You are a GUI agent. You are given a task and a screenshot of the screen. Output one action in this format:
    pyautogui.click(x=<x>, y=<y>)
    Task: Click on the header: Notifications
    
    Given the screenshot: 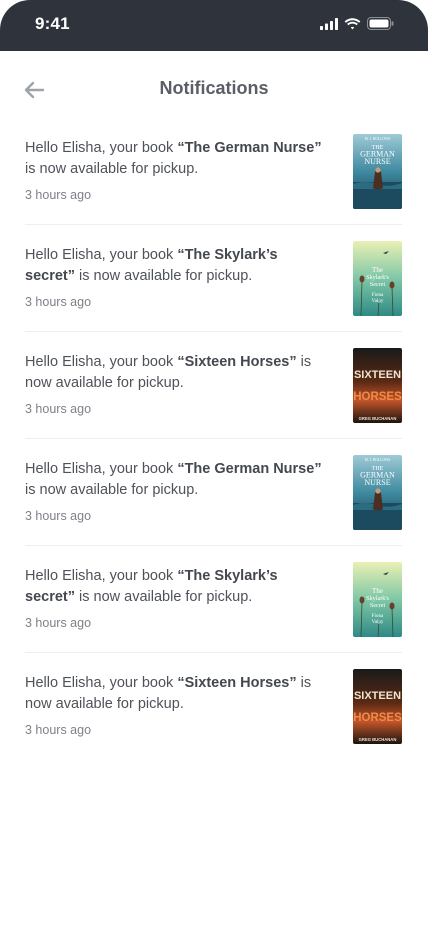 What is the action you would take?
    pyautogui.click(x=214, y=89)
    